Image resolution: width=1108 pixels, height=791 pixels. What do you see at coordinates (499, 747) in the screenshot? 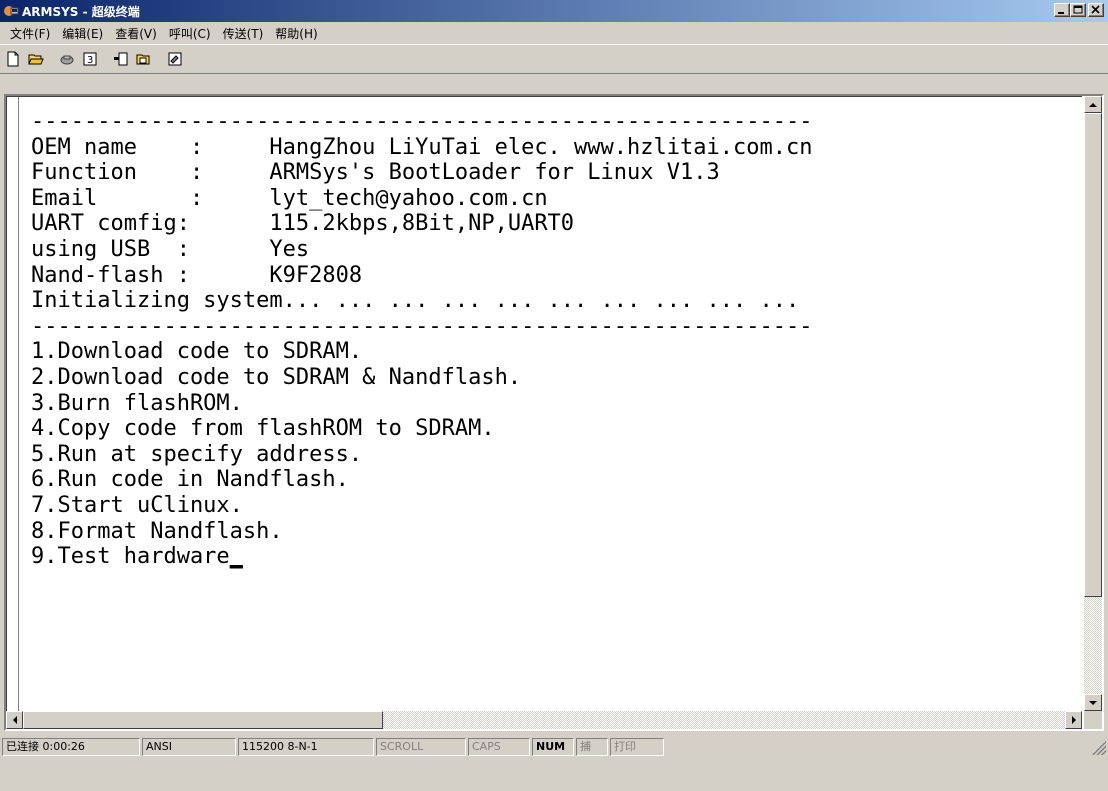
I see `status-caps-lock: CAPS` at bounding box center [499, 747].